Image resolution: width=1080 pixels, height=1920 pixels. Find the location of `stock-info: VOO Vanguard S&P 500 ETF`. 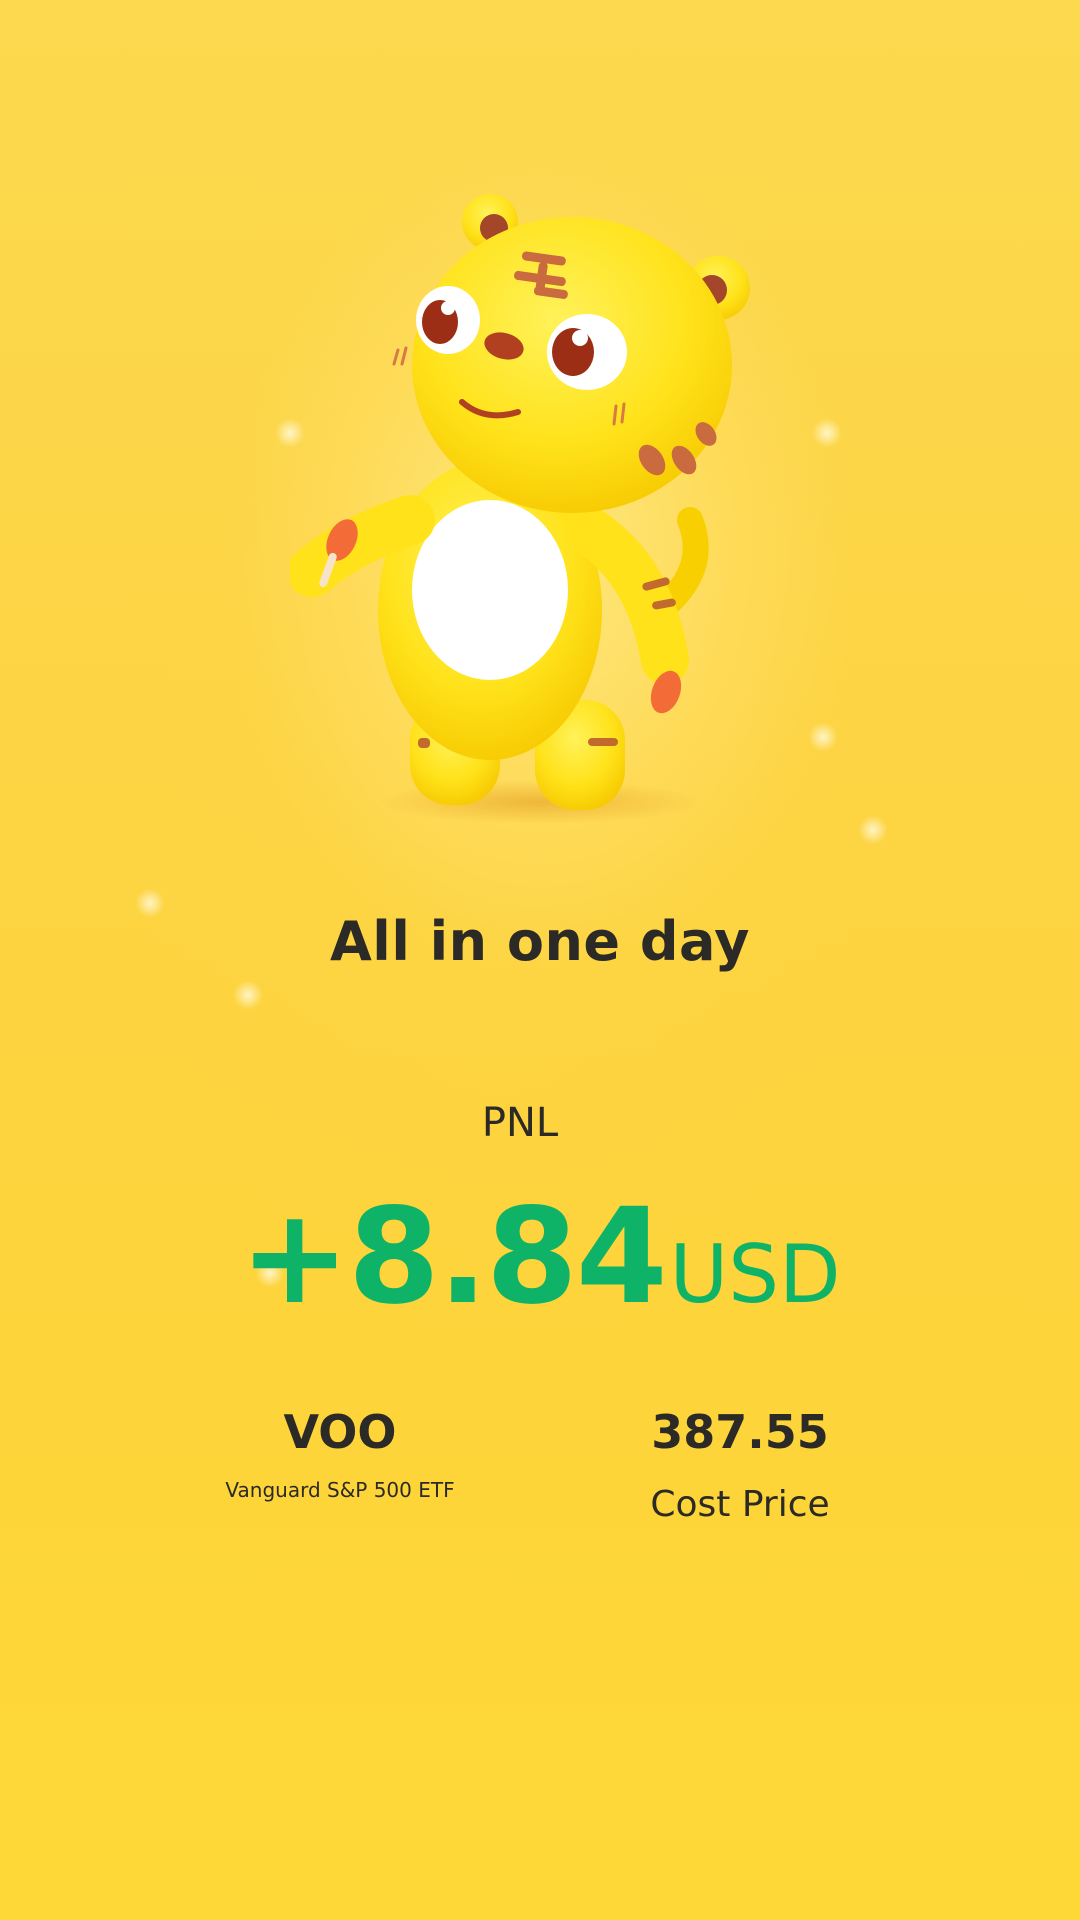

stock-info: VOO Vanguard S&P 500 ETF is located at coordinates (340, 1451).